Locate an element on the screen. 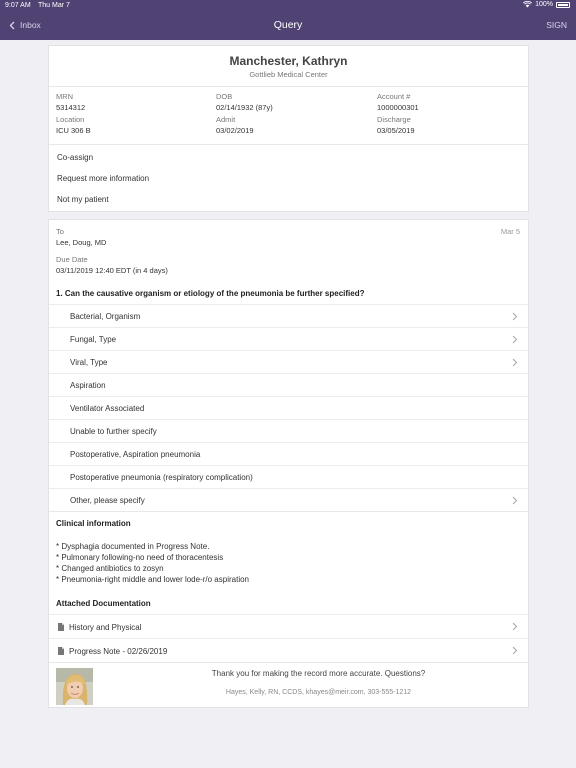 This screenshot has width=576, height=768. attached-docs-title: Attached Documentation is located at coordinates (103, 603).